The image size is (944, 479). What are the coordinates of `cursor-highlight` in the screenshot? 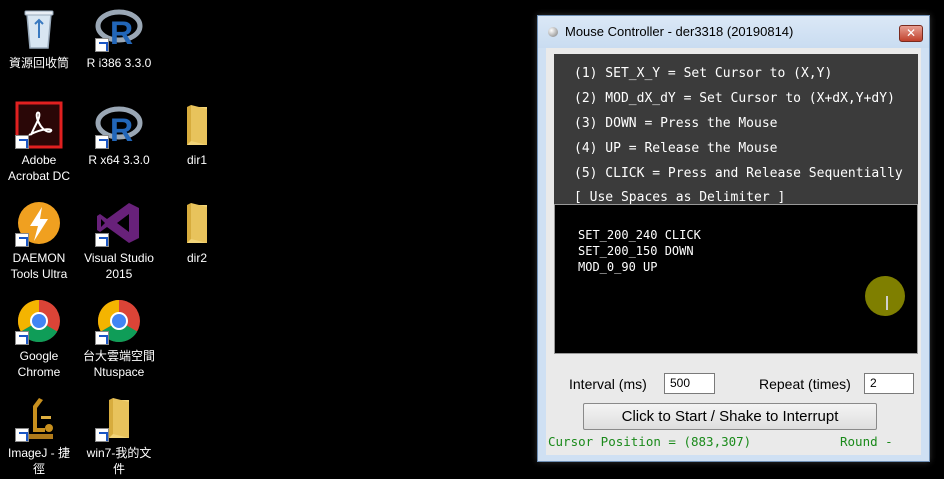 It's located at (885, 296).